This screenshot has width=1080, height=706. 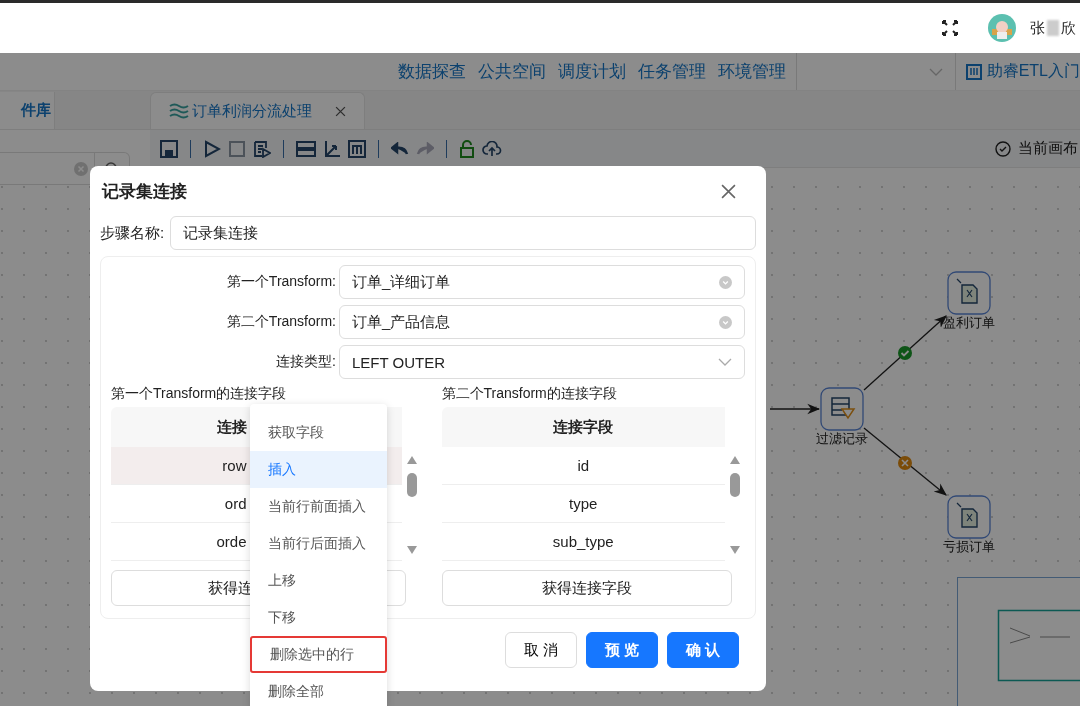 What do you see at coordinates (842, 438) in the screenshot?
I see `node-label: 过滤记录` at bounding box center [842, 438].